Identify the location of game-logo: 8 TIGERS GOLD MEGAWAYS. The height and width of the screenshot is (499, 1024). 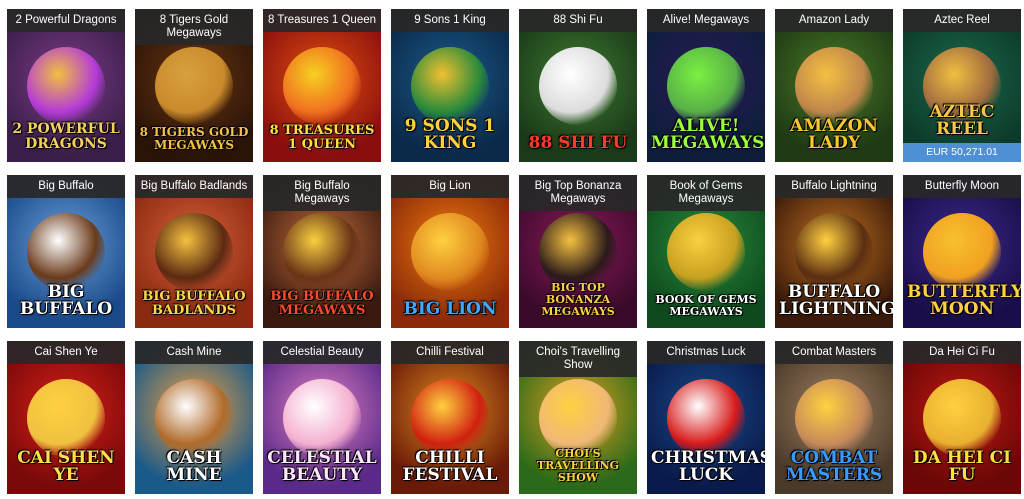
(194, 138).